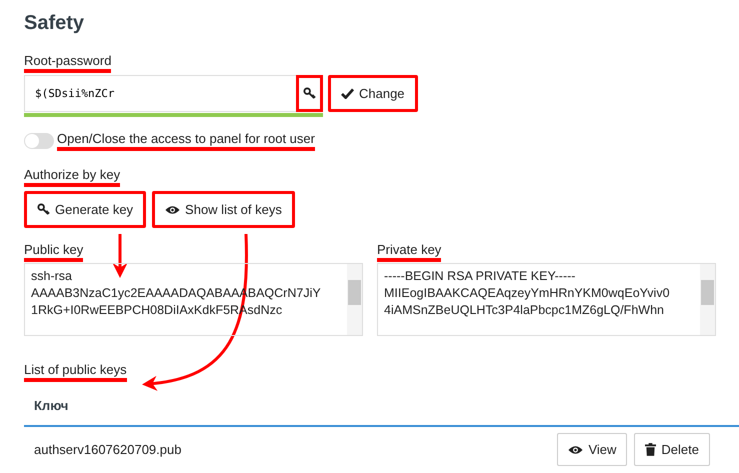  What do you see at coordinates (672, 449) in the screenshot?
I see `delete-button: Delete` at bounding box center [672, 449].